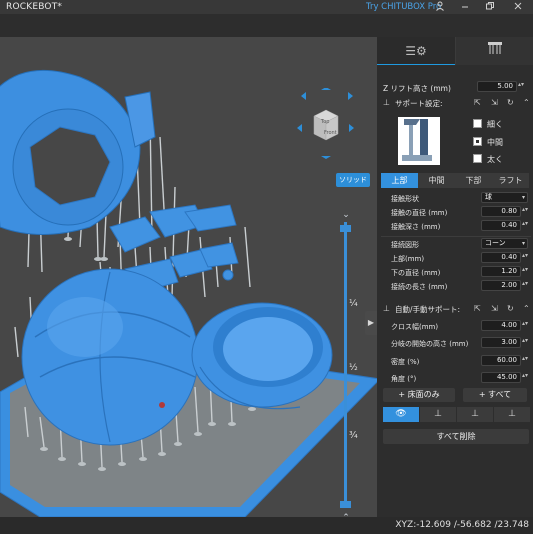 The width and height of the screenshot is (533, 534). What do you see at coordinates (399, 180) in the screenshot?
I see `tab-top: 上部` at bounding box center [399, 180].